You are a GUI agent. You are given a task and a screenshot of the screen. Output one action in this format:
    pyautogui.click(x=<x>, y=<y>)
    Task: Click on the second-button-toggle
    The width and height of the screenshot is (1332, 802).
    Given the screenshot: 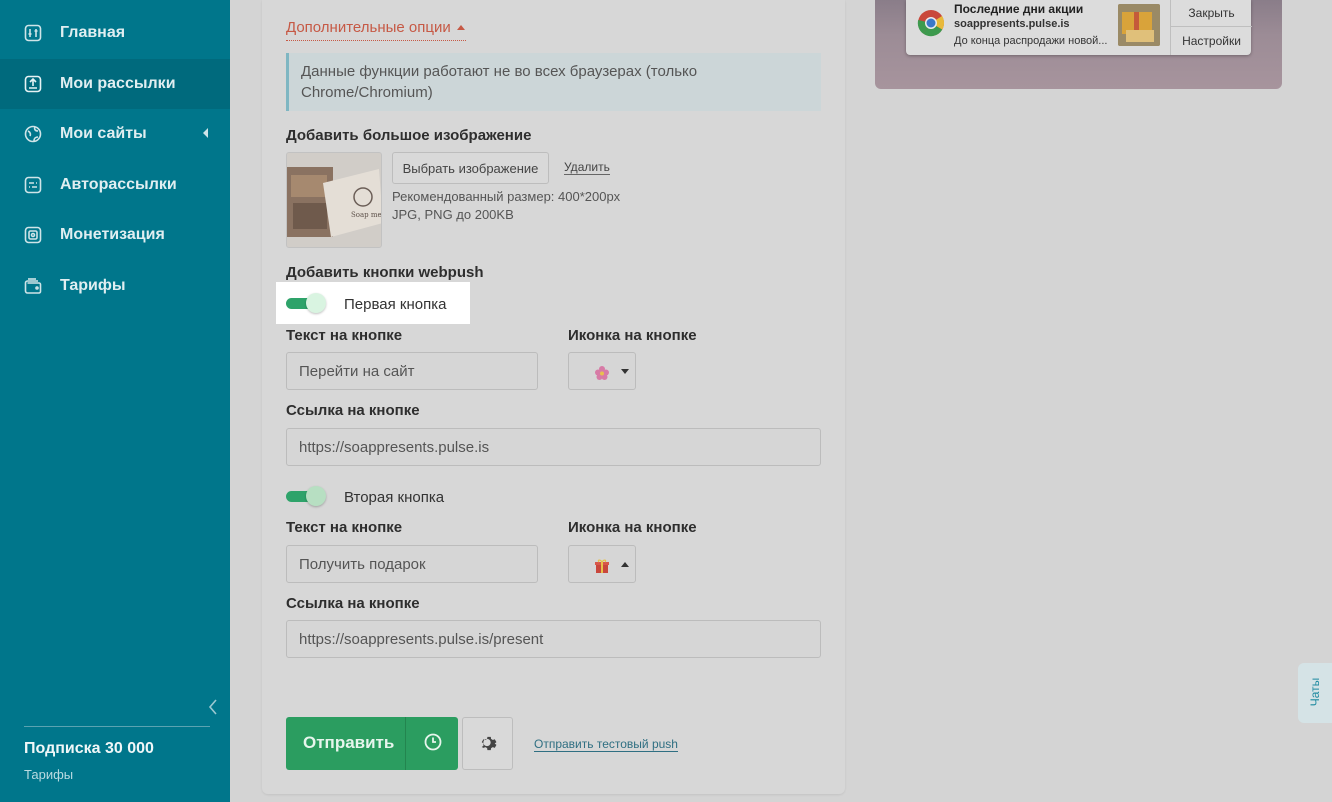 What is the action you would take?
    pyautogui.click(x=306, y=496)
    